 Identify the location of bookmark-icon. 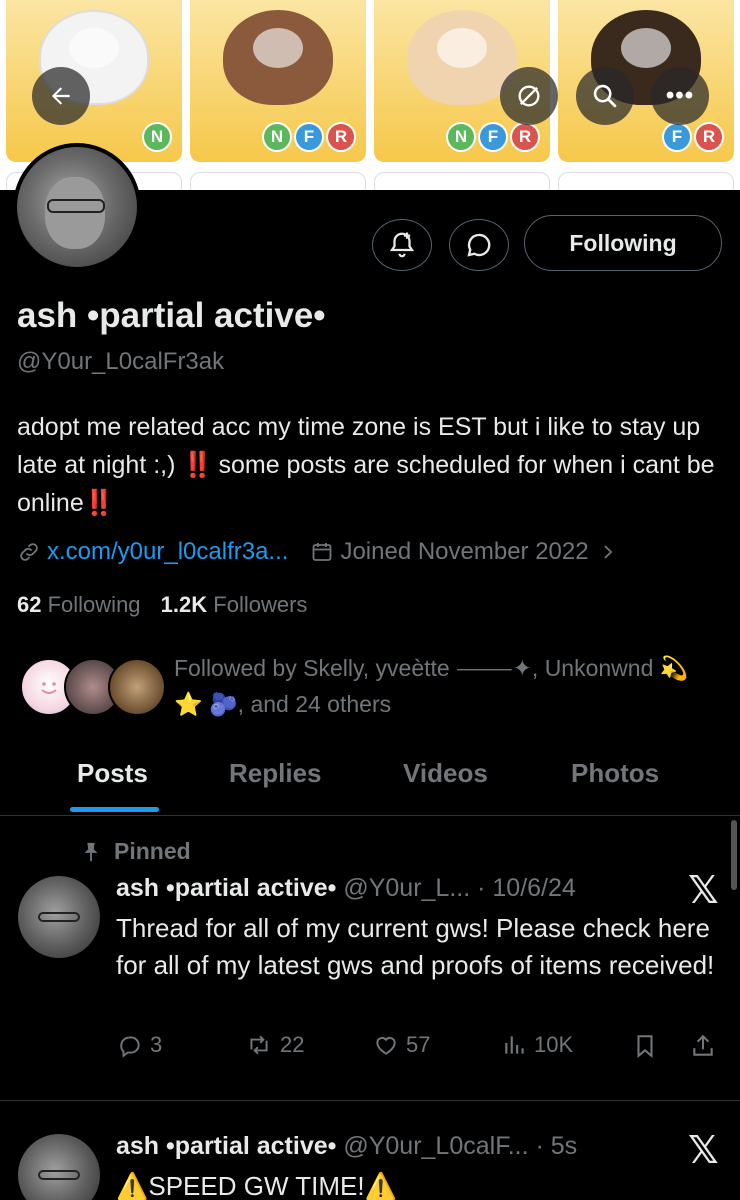
(645, 1046).